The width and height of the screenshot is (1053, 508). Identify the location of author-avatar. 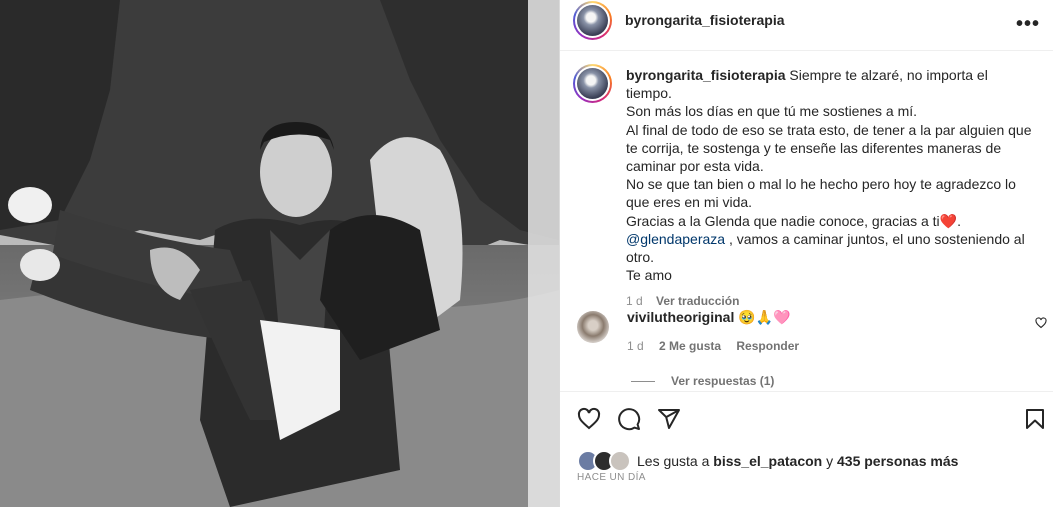
(592, 20).